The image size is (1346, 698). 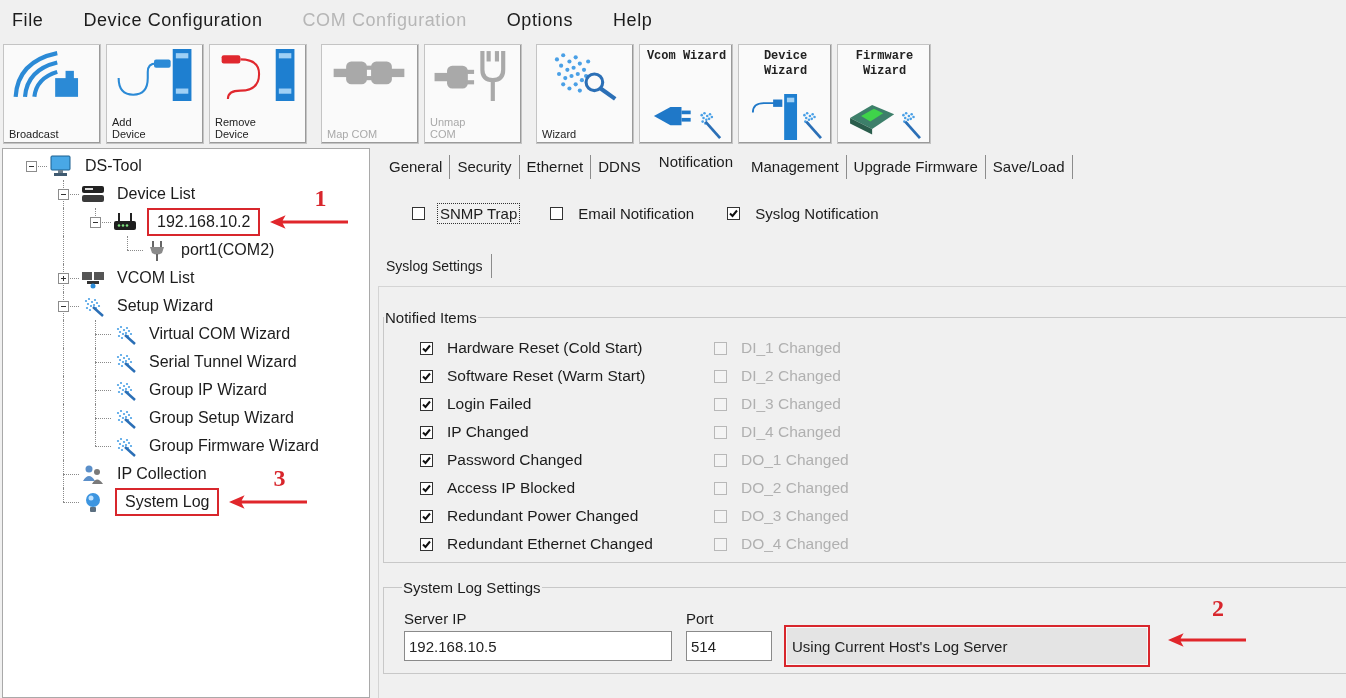 I want to click on tree-item: port1(COM2), so click(x=228, y=250).